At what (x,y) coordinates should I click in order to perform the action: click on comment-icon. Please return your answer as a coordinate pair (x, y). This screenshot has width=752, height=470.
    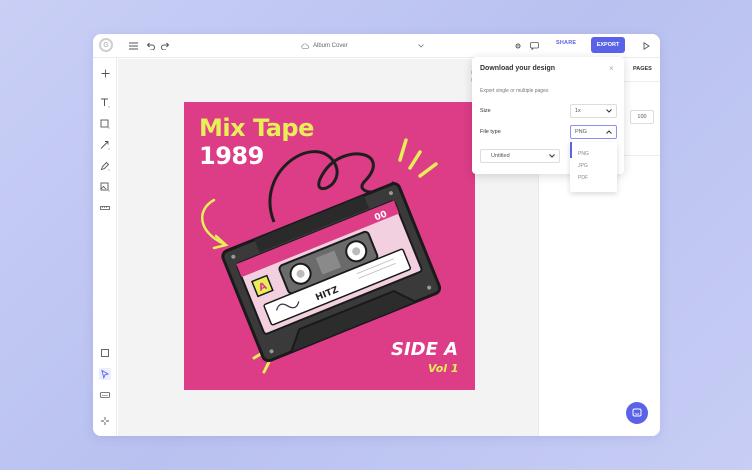
    Looking at the image, I should click on (534, 46).